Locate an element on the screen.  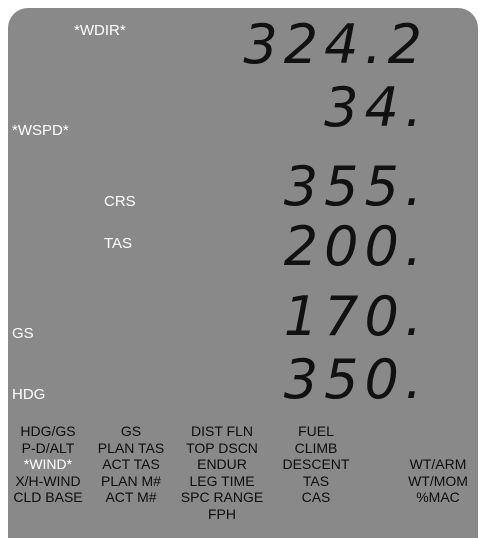
wspd-label: *WSPD* is located at coordinates (40, 130).